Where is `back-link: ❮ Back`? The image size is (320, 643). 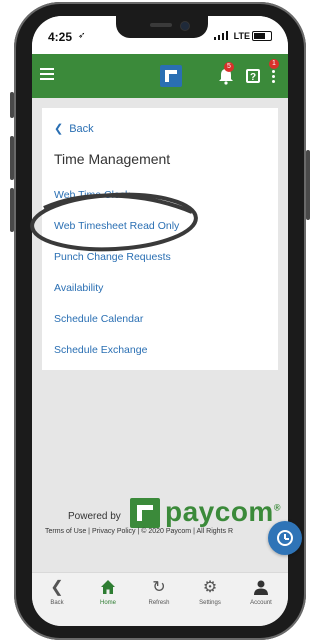
back-link: ❮ Back is located at coordinates (74, 129).